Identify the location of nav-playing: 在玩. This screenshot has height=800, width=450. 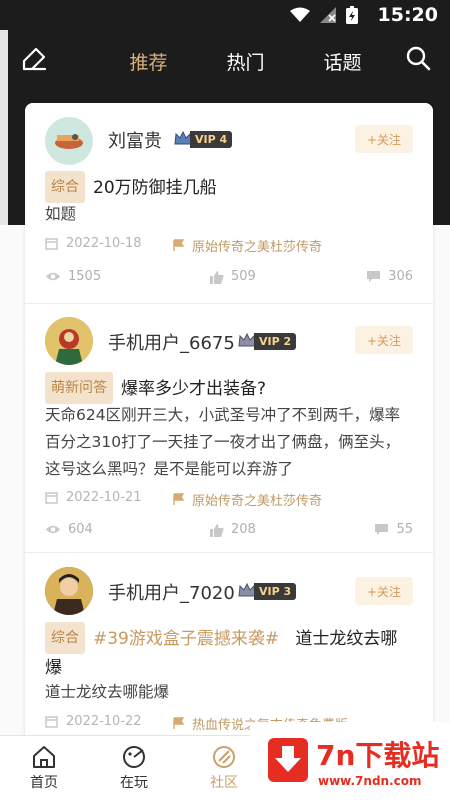
(134, 768).